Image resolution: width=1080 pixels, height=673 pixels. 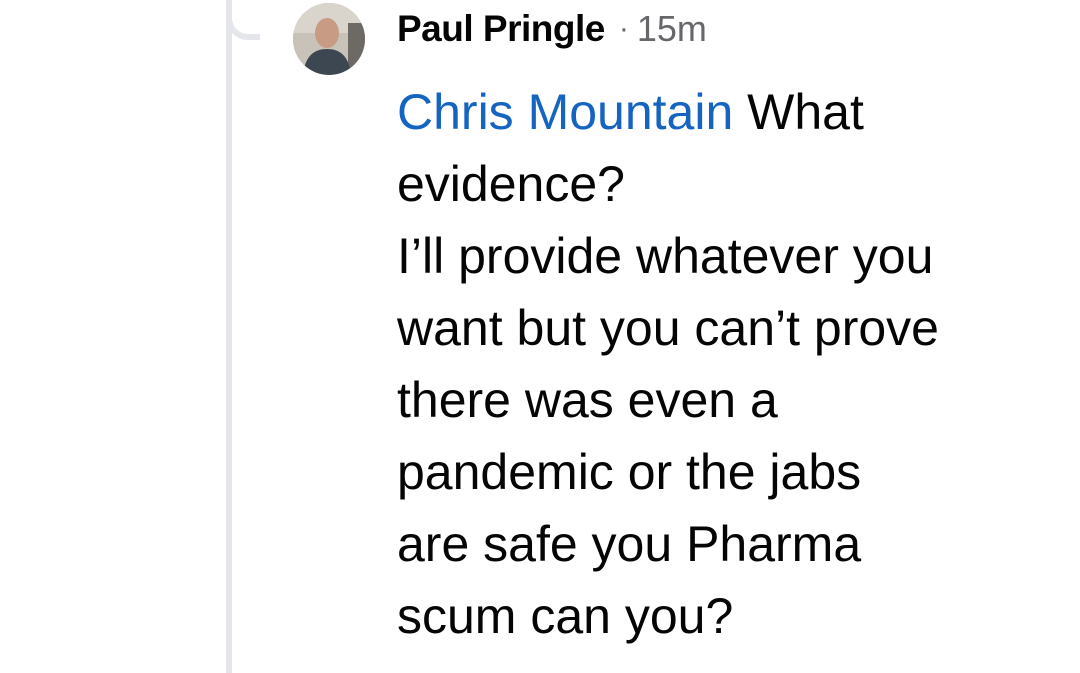 I want to click on avatar, so click(x=329, y=39).